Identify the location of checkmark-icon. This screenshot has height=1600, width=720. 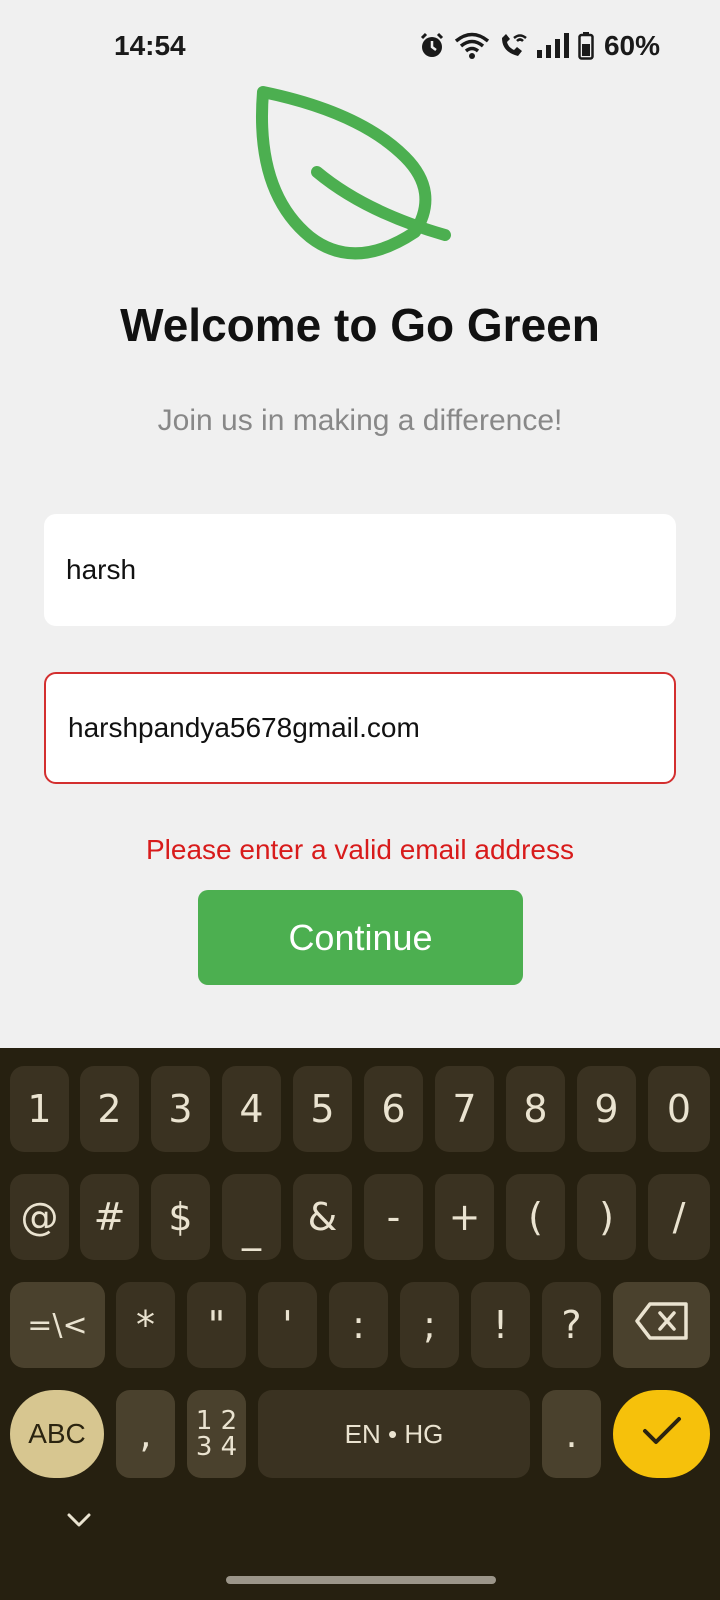
(662, 1434).